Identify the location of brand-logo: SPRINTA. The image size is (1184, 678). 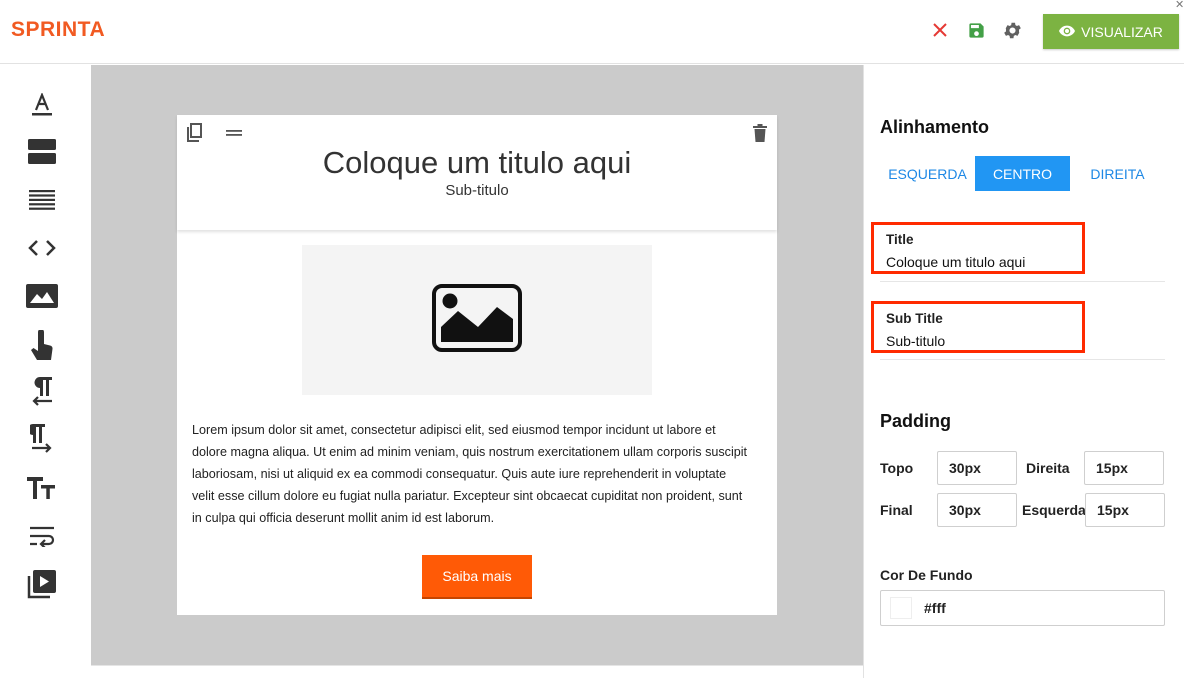
(58, 29).